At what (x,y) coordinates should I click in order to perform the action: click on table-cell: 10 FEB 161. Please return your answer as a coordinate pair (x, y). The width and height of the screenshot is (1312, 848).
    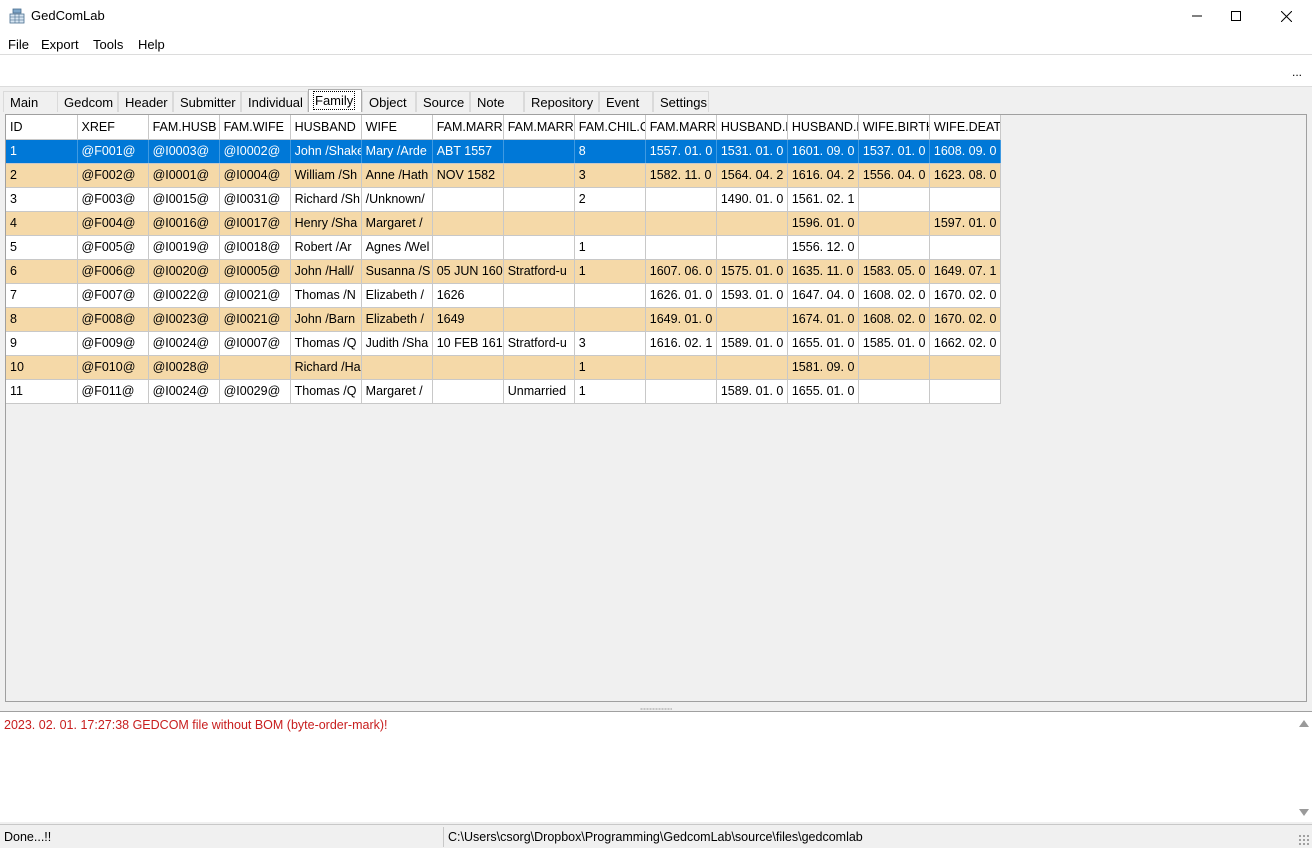
    Looking at the image, I should click on (468, 343).